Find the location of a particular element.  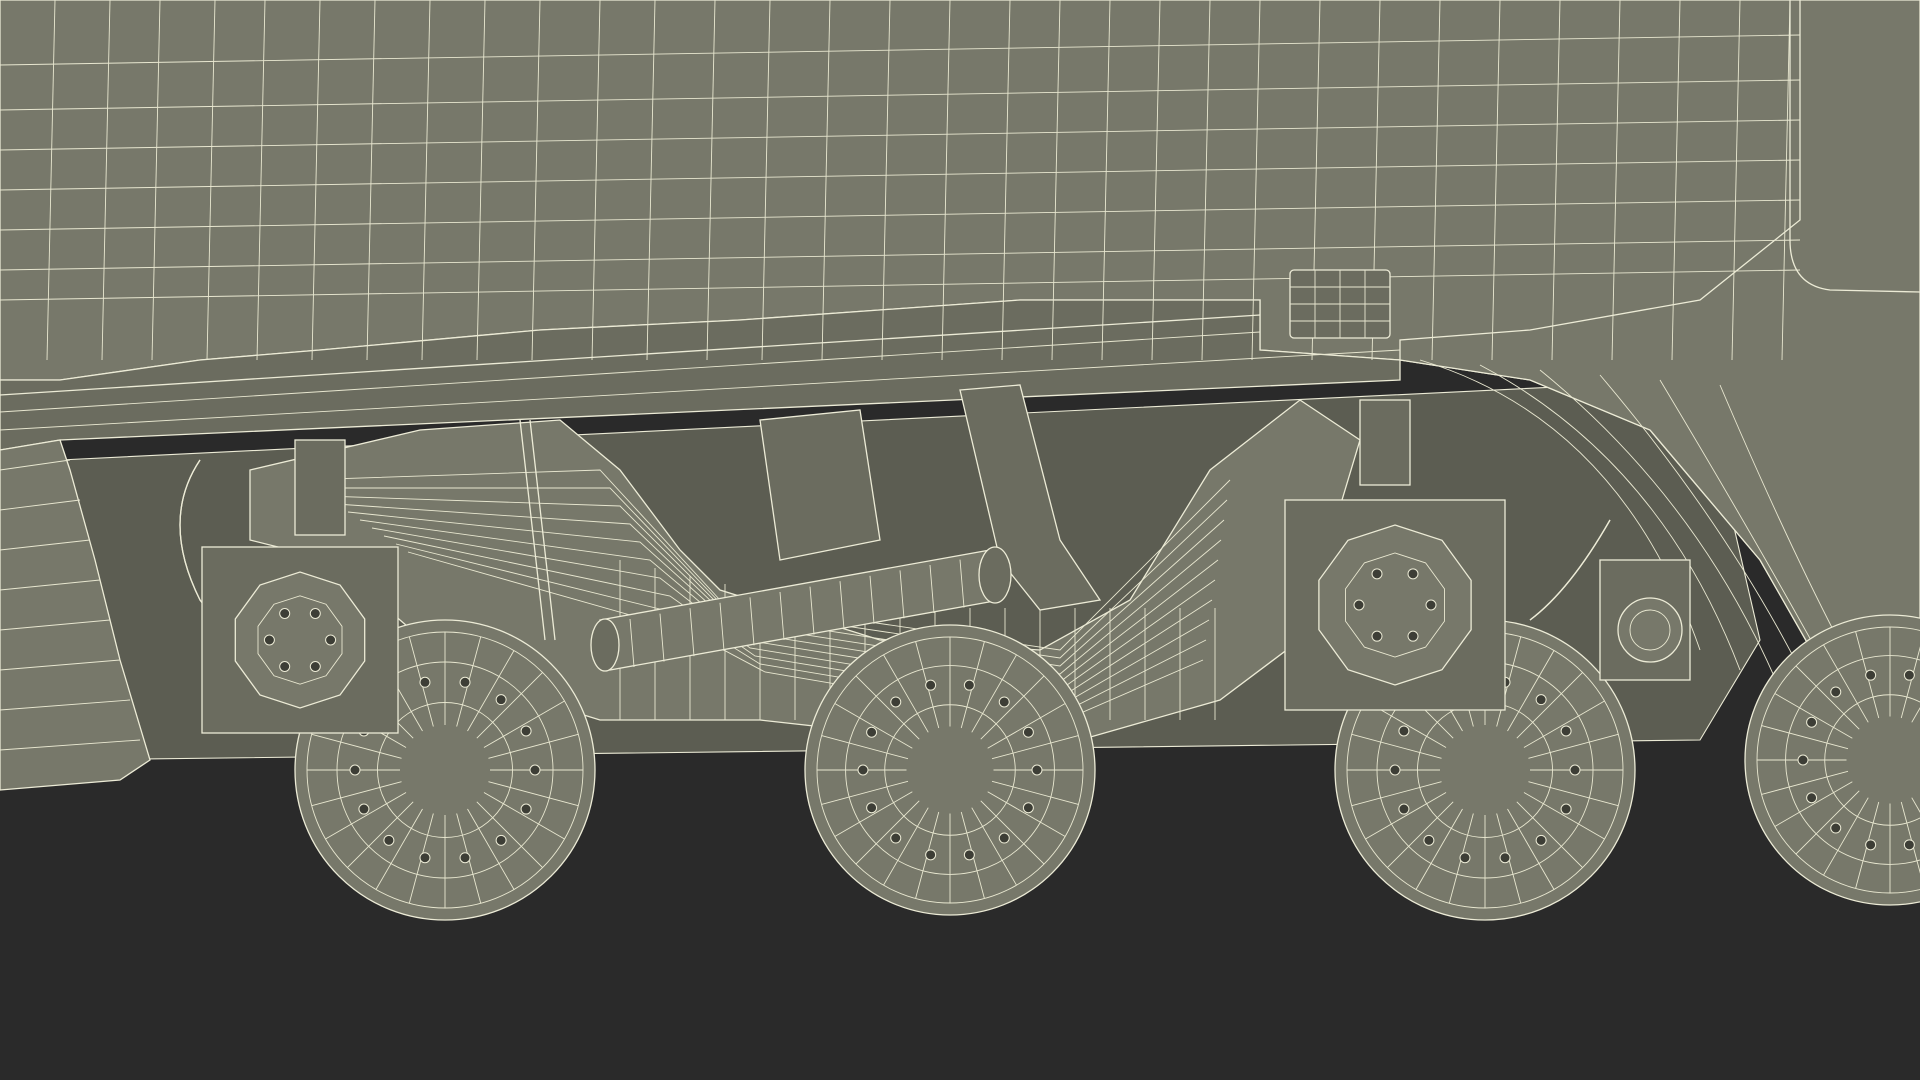

wheel is located at coordinates (950, 770).